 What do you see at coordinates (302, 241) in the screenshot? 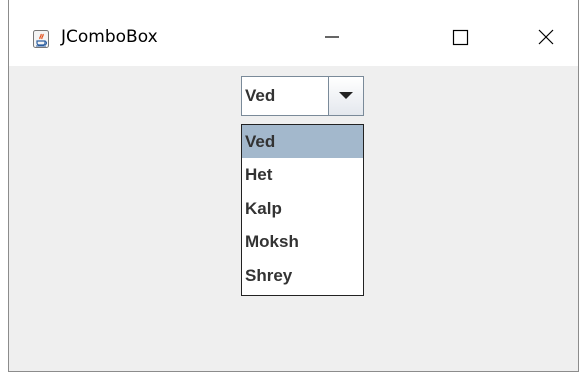
I see `list-item: Moksh` at bounding box center [302, 241].